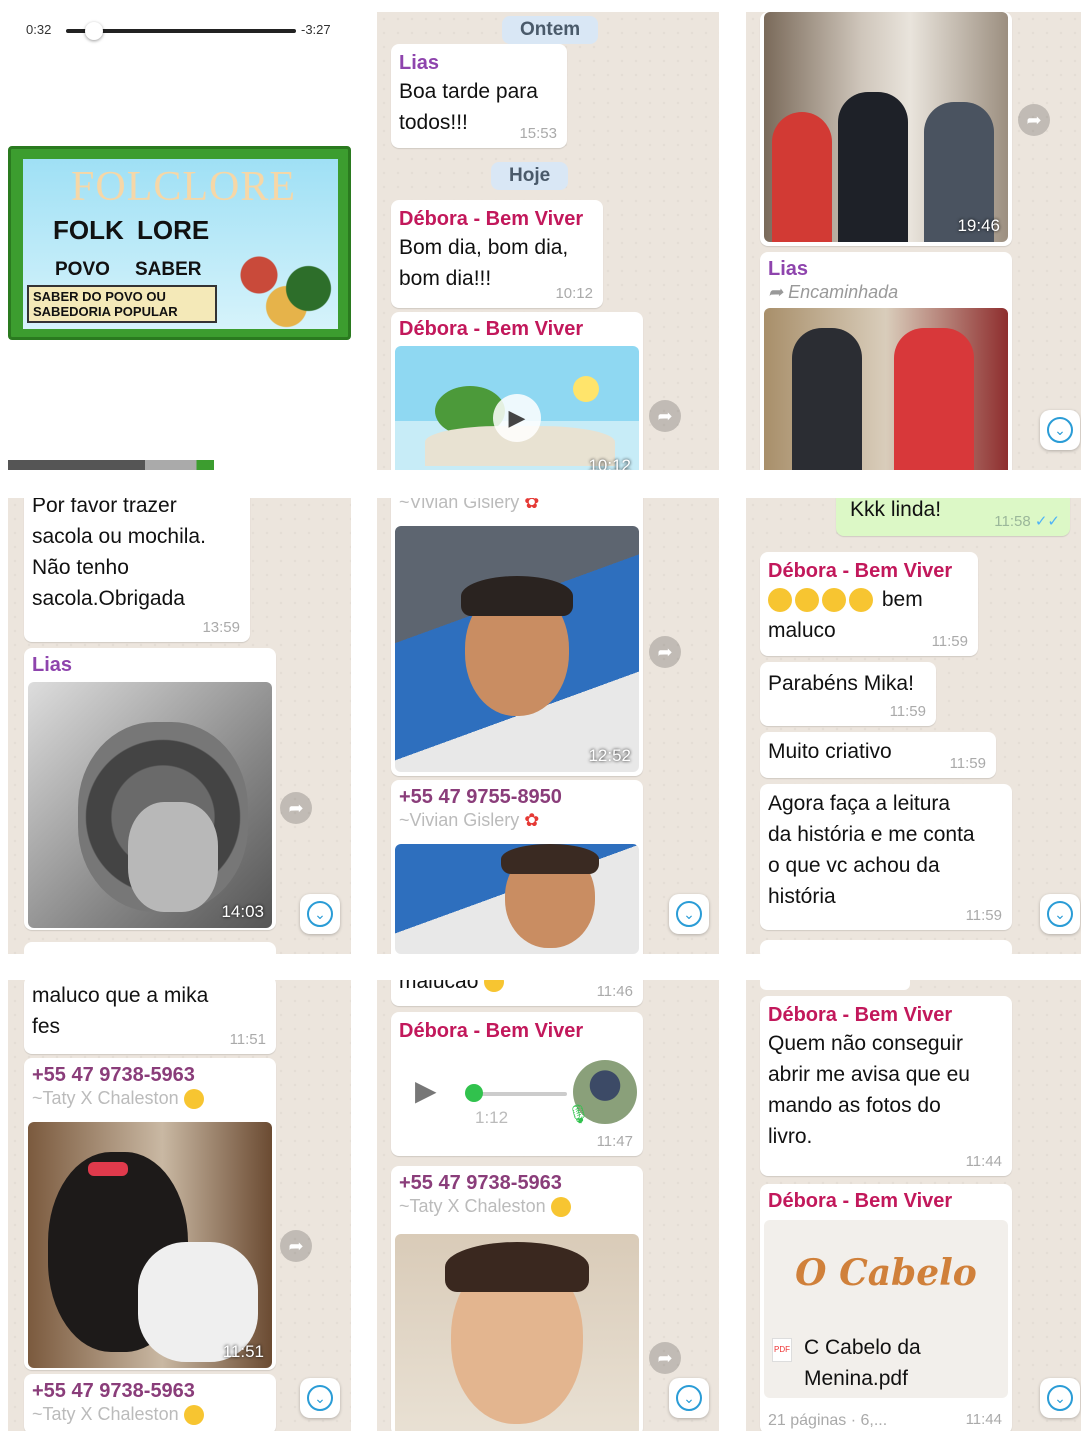  I want to click on clipped-prev-bubble, so click(835, 985).